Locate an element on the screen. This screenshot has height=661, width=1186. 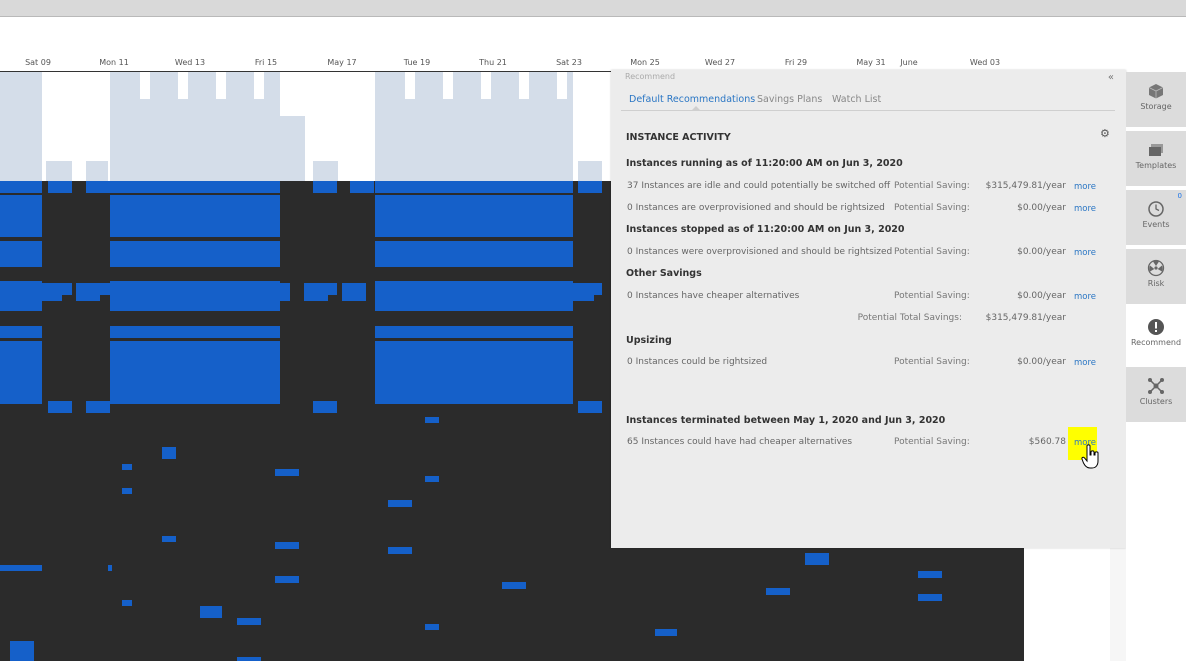
stack-icon is located at coordinates (1156, 150).